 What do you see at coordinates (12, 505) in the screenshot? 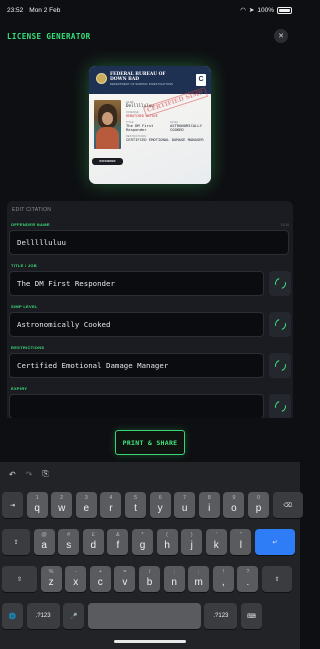
I see `tab-key: ⇥` at bounding box center [12, 505].